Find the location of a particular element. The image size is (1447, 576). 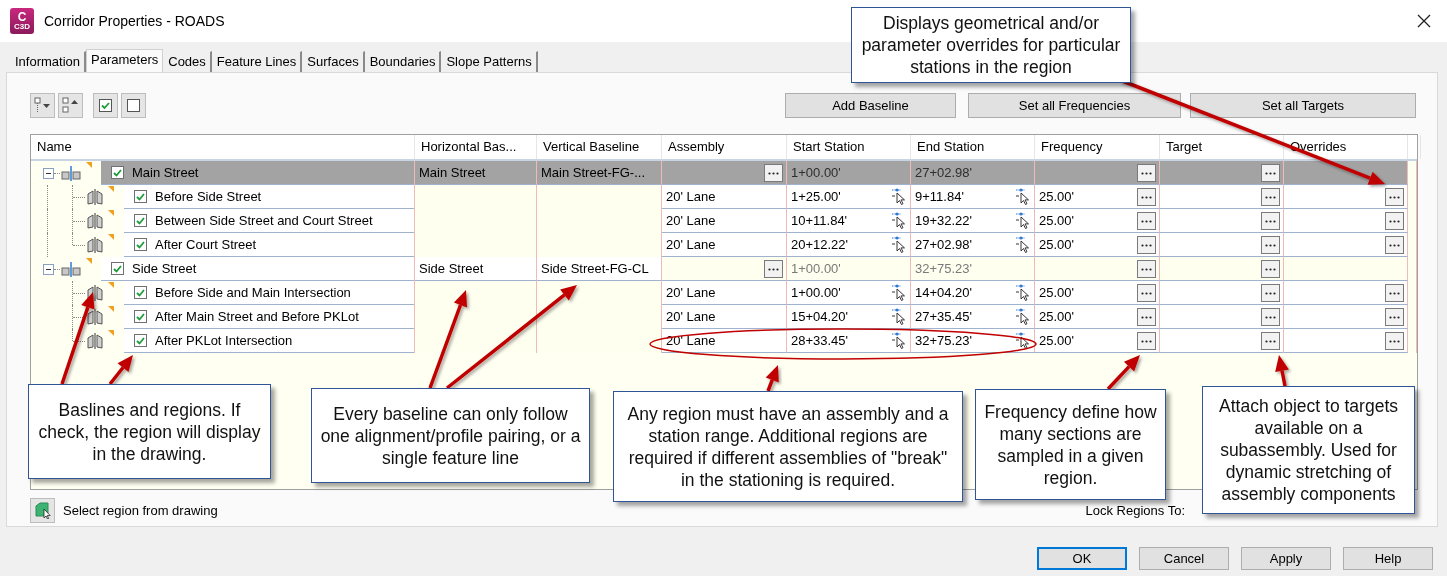

baseline-icon is located at coordinates (71, 173).